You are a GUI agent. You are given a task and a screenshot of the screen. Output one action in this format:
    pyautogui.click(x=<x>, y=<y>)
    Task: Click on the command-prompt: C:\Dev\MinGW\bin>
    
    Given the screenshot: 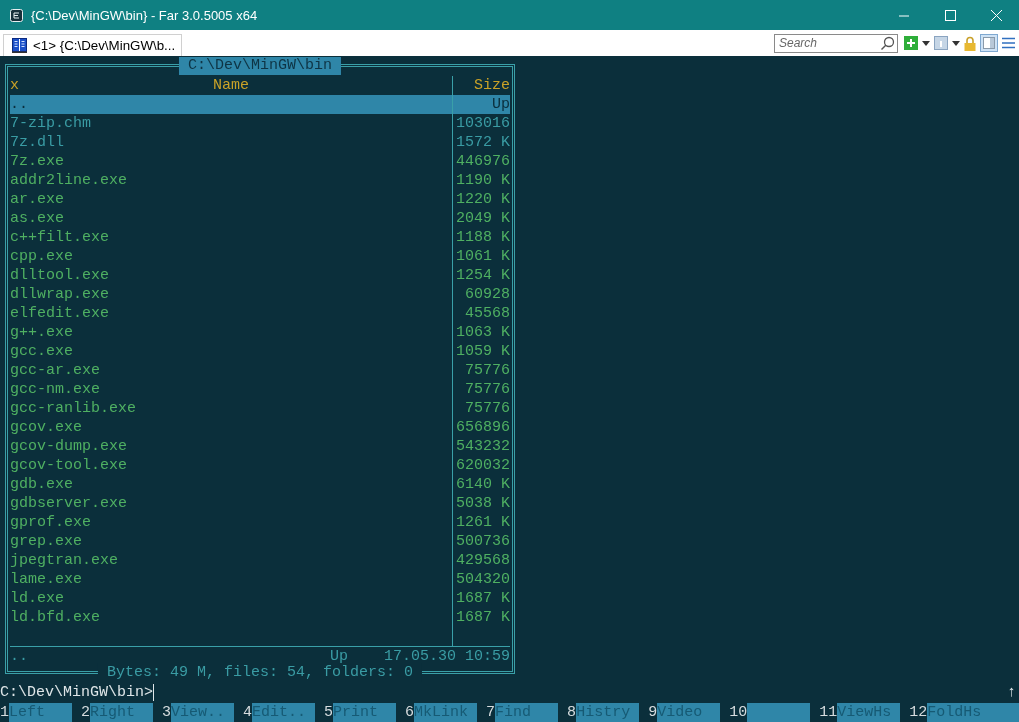 What is the action you would take?
    pyautogui.click(x=77, y=692)
    